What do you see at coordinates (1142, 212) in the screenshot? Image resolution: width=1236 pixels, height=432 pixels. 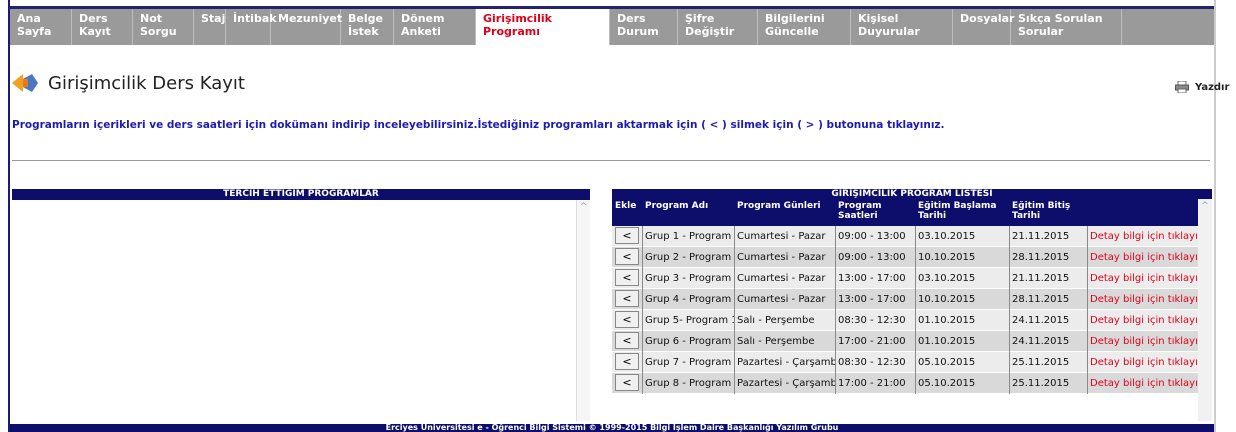 I see `column-header` at bounding box center [1142, 212].